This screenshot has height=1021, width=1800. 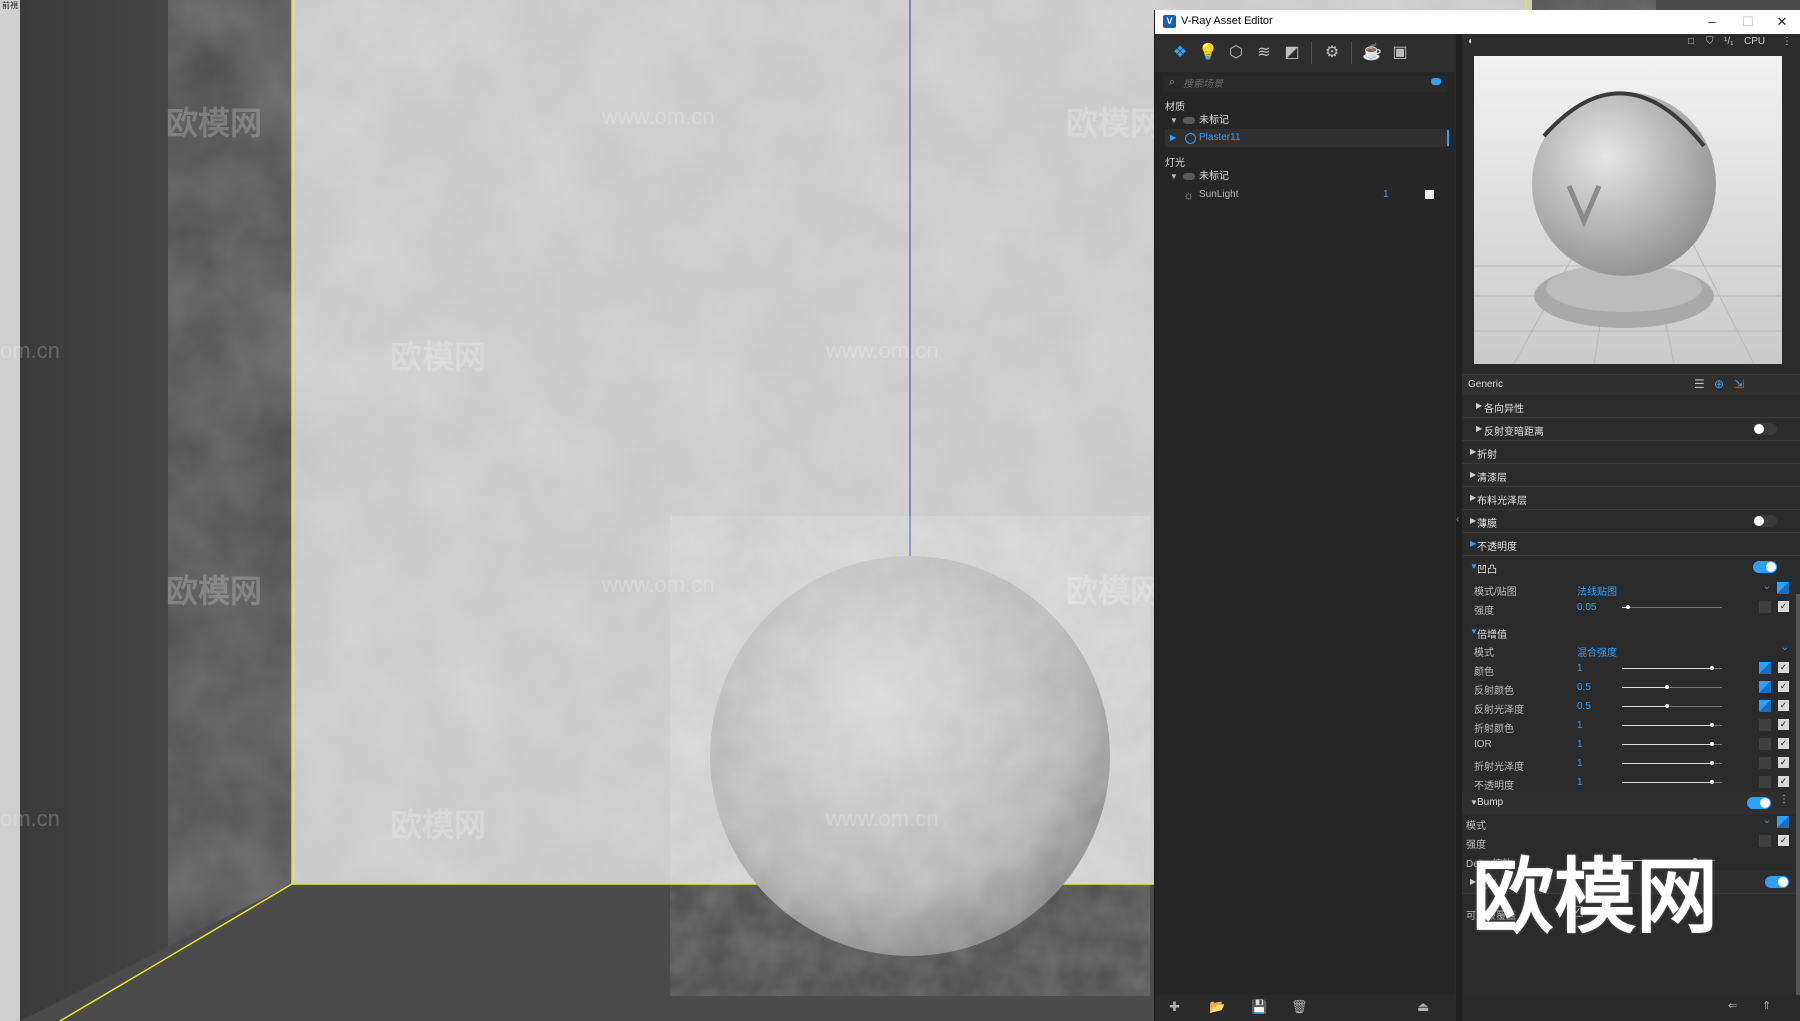 I want to click on render-elements-icon: ◩, so click(x=1292, y=53).